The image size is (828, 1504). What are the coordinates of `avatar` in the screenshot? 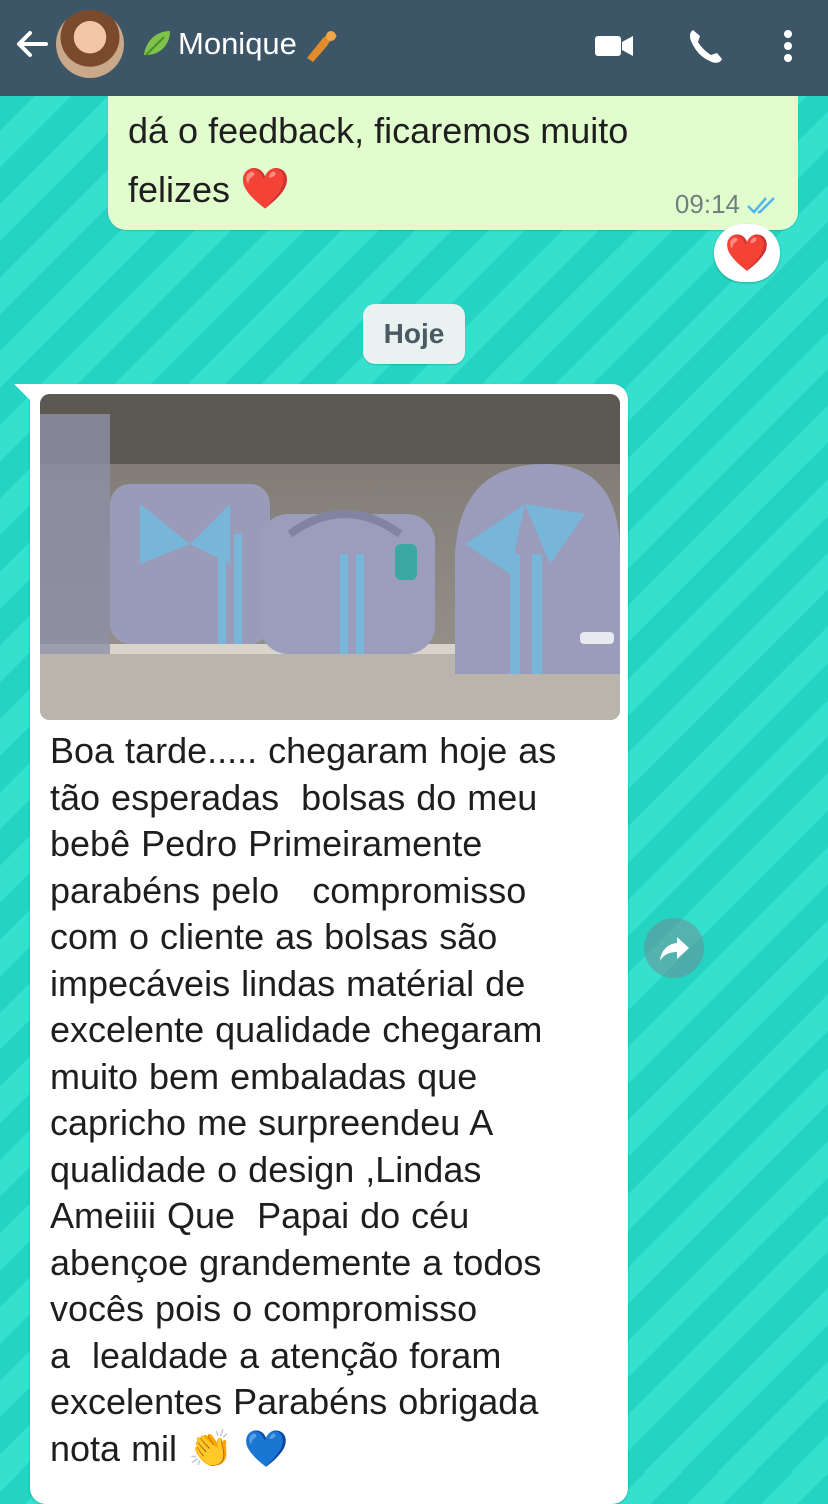 It's located at (90, 44).